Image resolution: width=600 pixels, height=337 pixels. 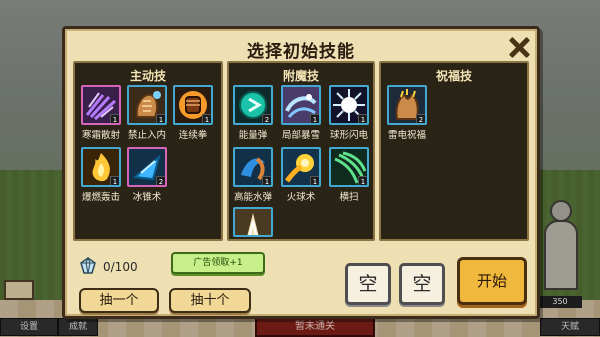 I want to click on active-skills-panel: 主动技 1 寒霜散射 1 禁止入内 1 连续拳 1 爆燃轰击 2 冰锥术, so click(x=148, y=151).